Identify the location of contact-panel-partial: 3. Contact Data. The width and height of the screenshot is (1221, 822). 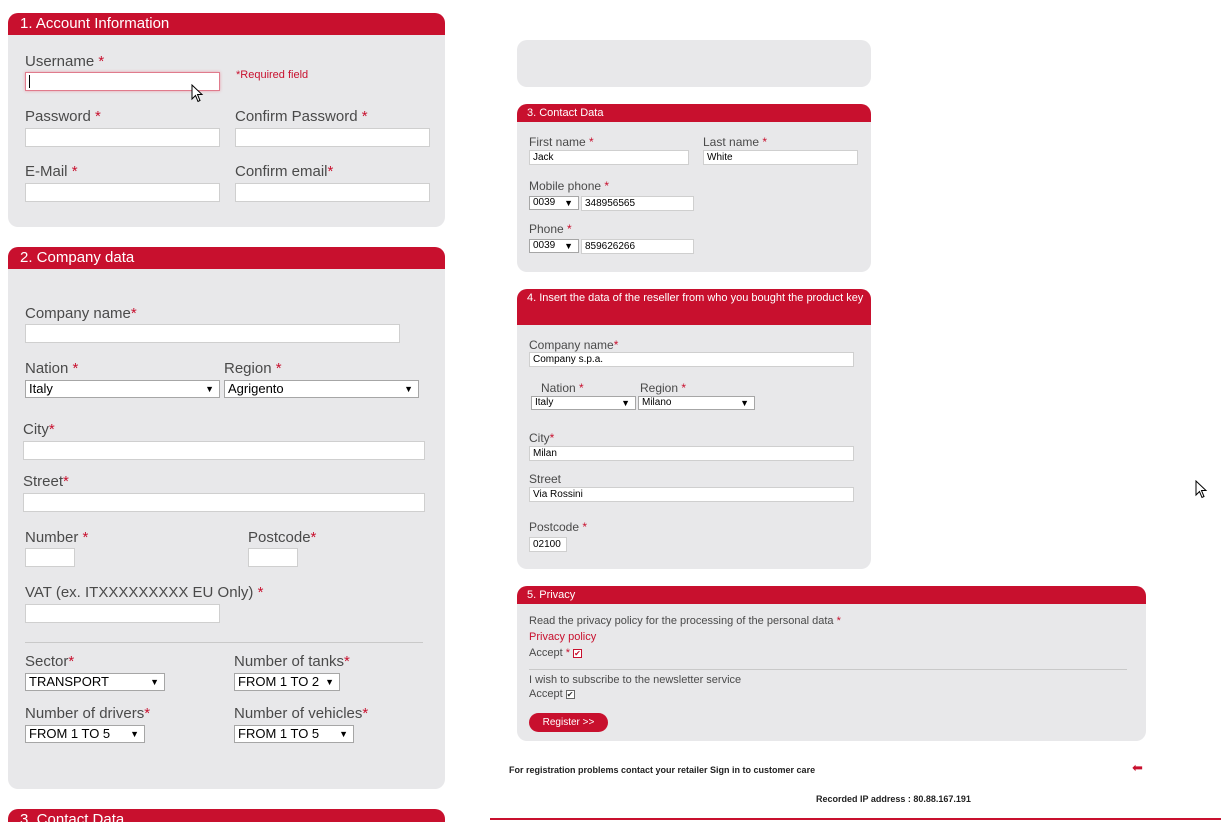
(226, 815).